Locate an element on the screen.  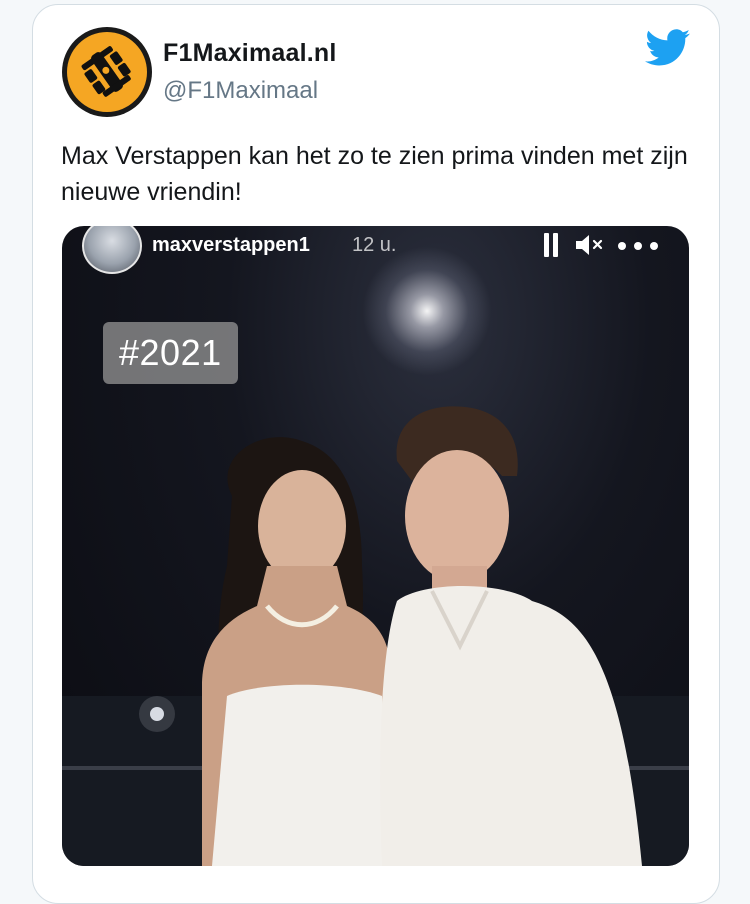
more-icon is located at coordinates (638, 246).